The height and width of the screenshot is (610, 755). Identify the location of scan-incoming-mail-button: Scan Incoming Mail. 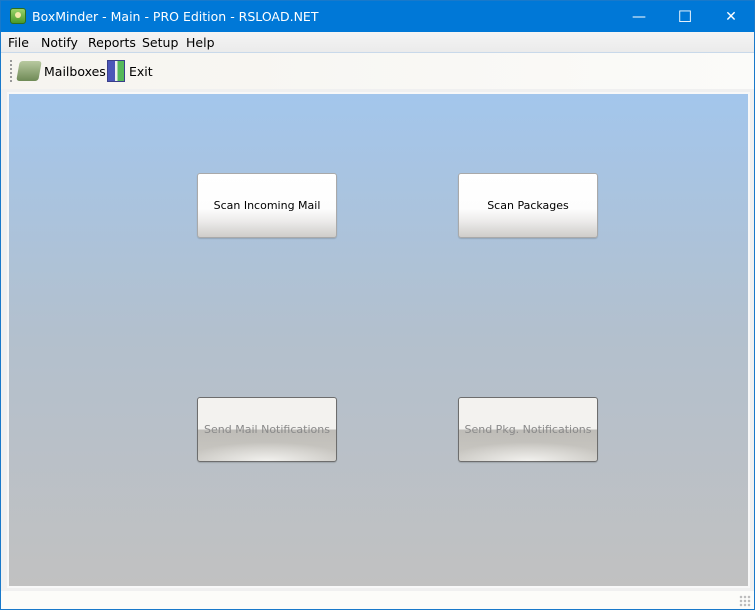
(267, 205).